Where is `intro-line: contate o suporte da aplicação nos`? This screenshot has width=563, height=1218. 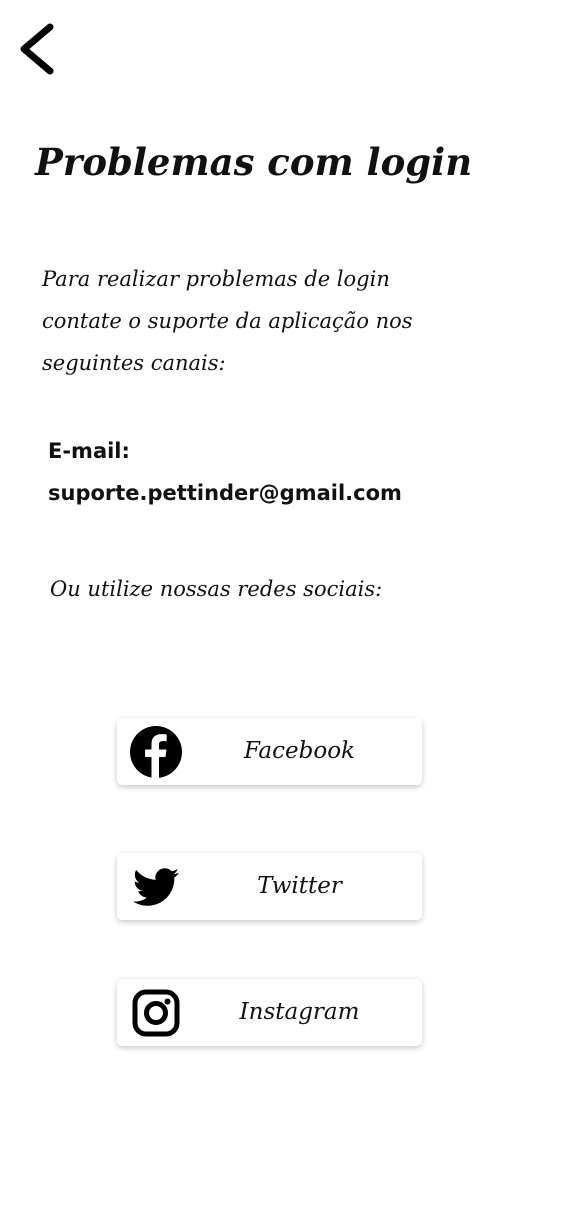
intro-line: contate o suporte da aplicação nos is located at coordinates (227, 321).